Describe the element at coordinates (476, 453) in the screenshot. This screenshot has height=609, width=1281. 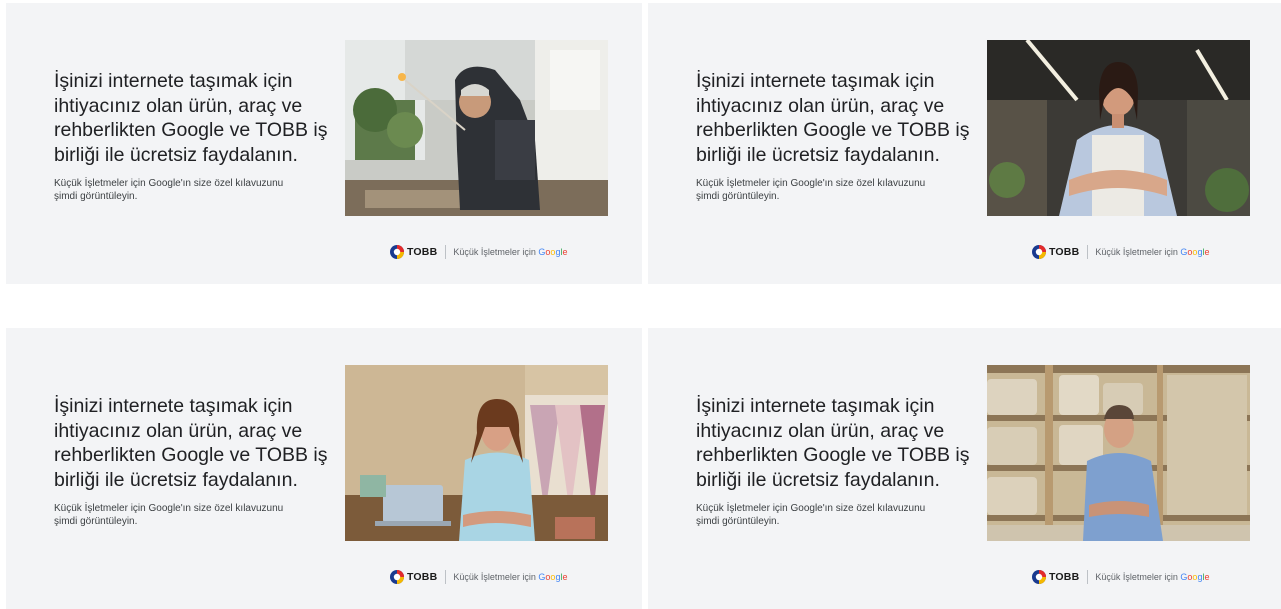
I see `boutique-owner-photo` at that location.